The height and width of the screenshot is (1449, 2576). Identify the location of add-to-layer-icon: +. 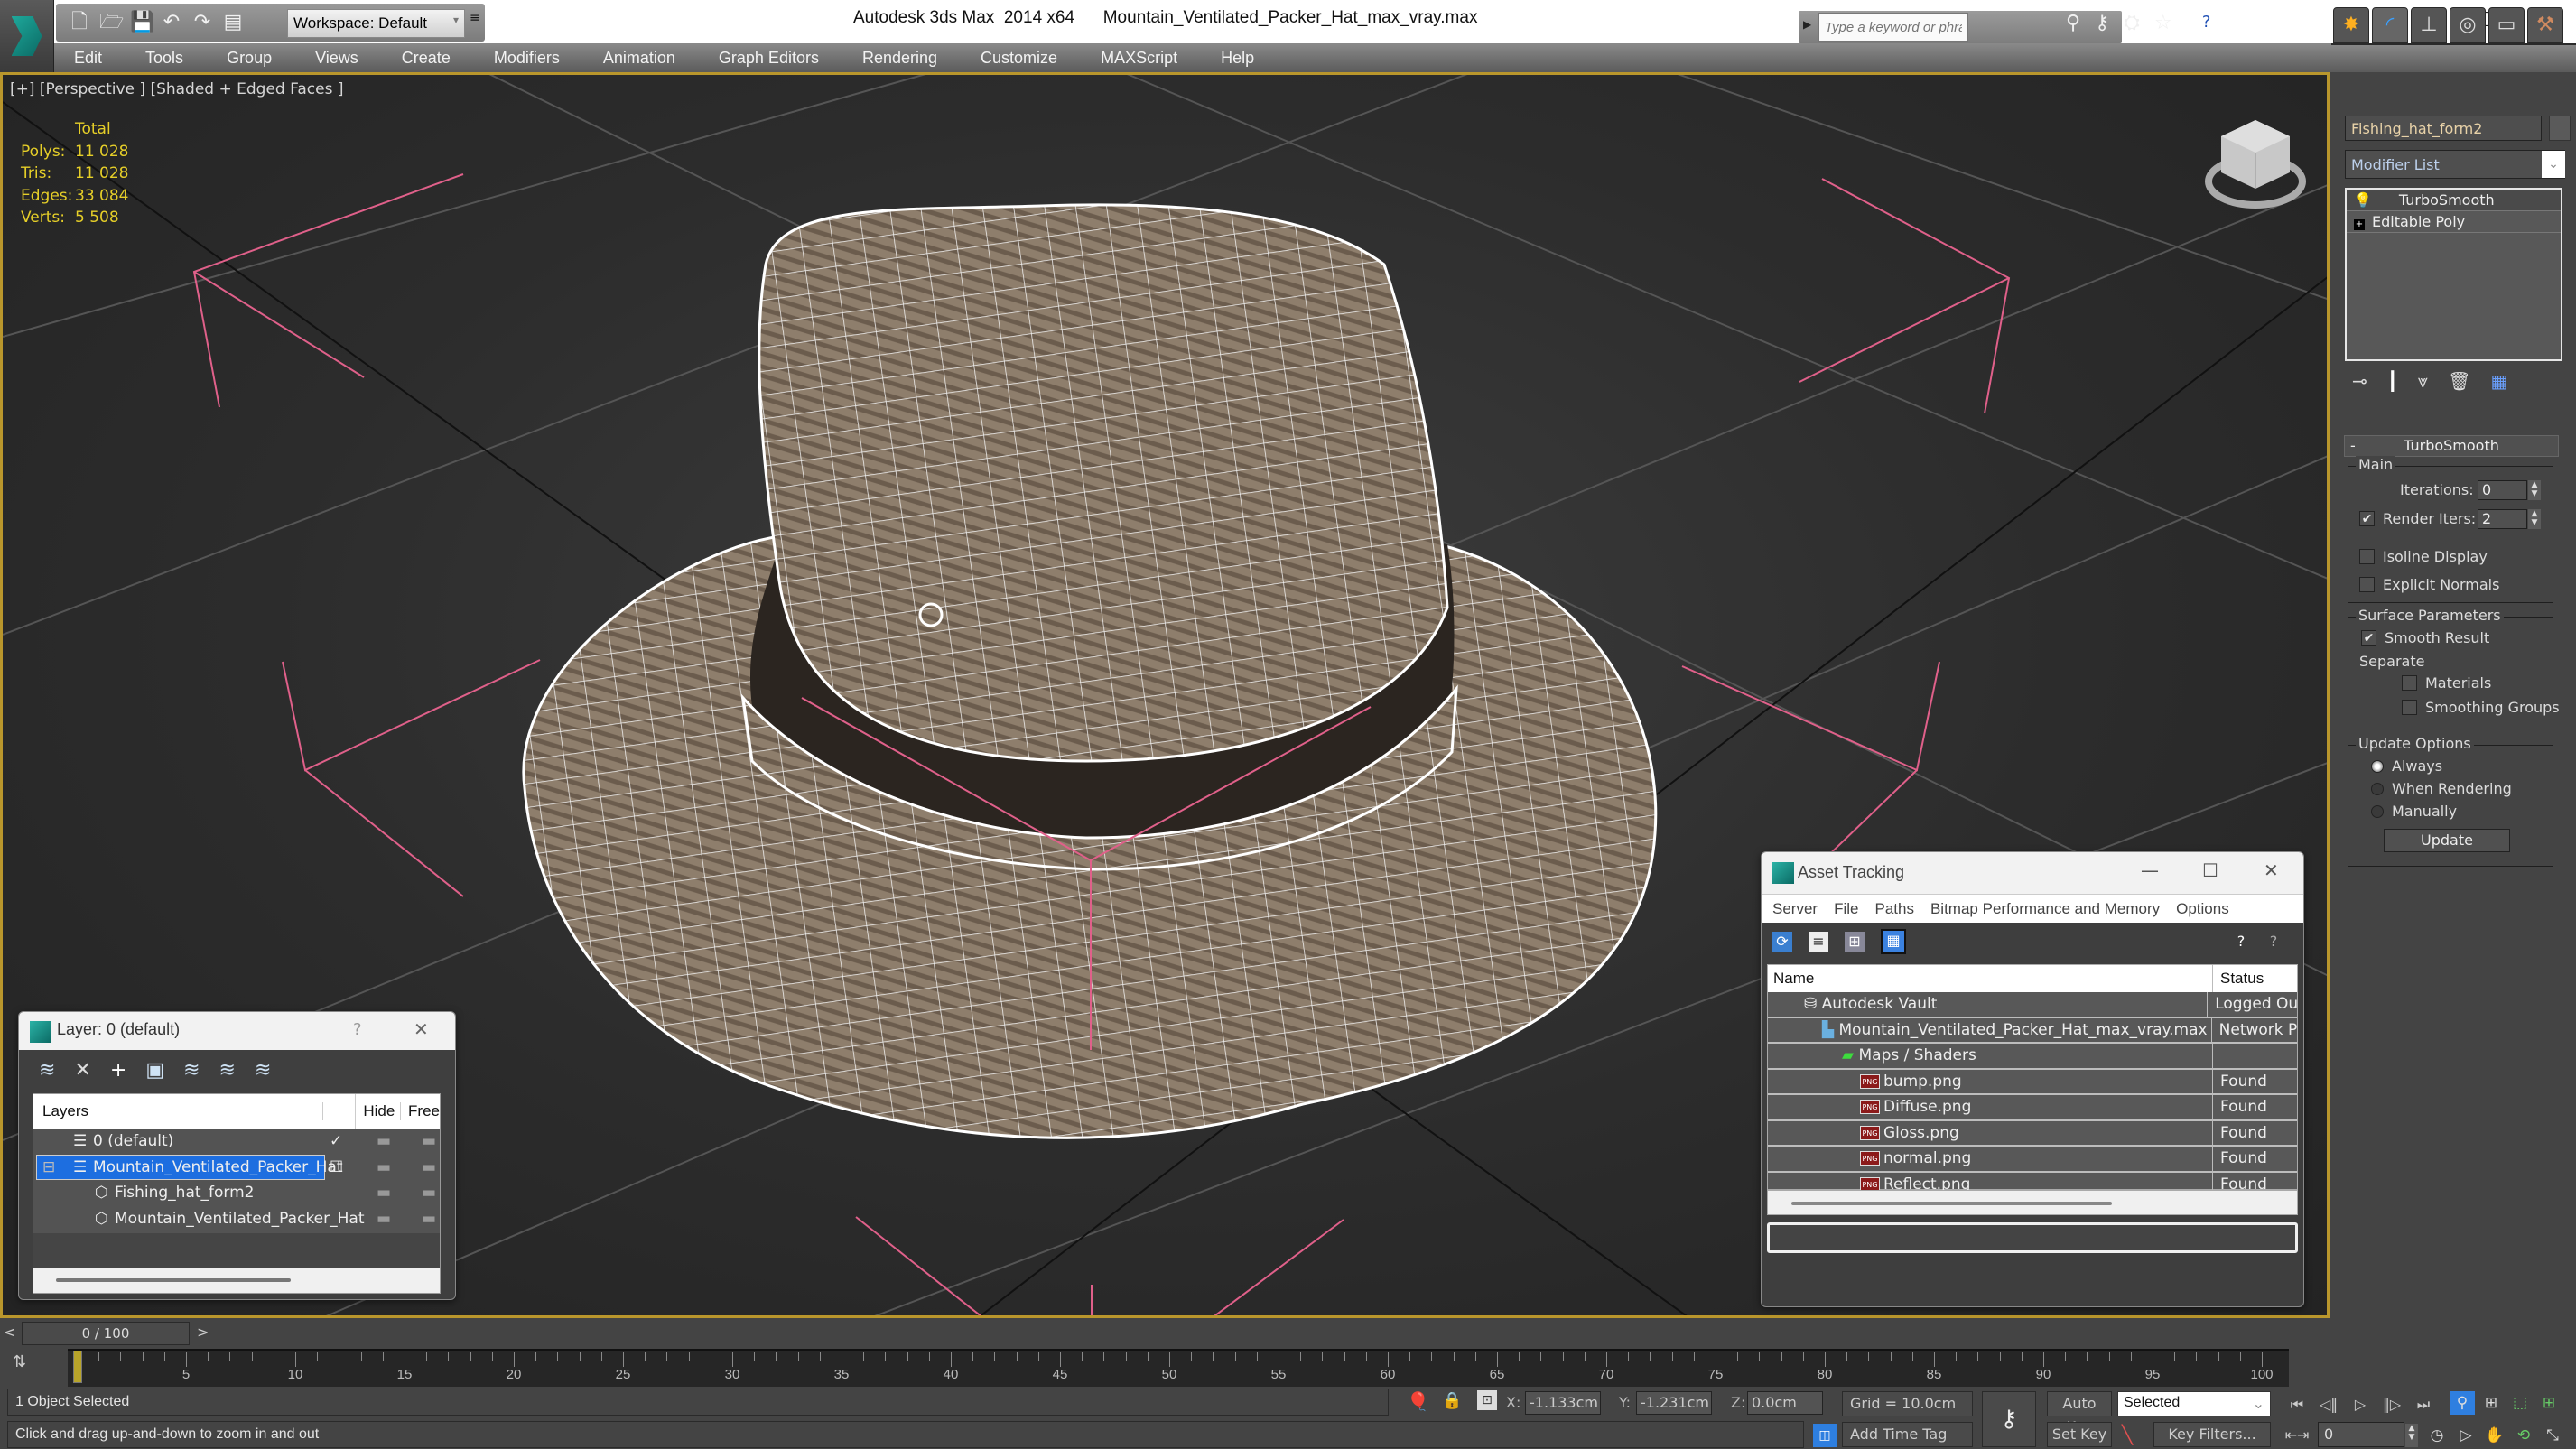
(118, 1070).